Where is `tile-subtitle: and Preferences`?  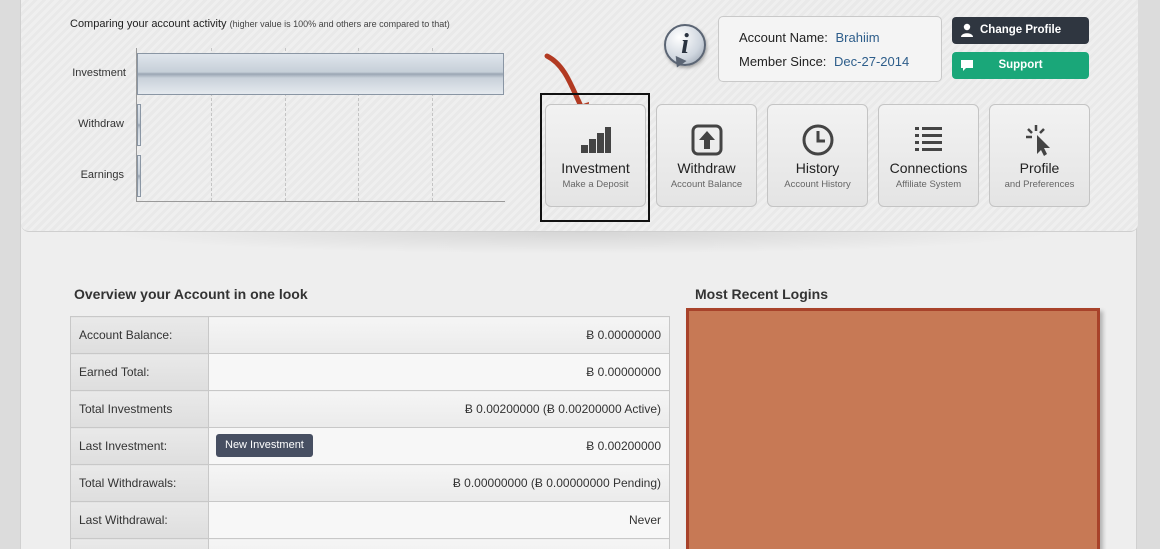 tile-subtitle: and Preferences is located at coordinates (1039, 184).